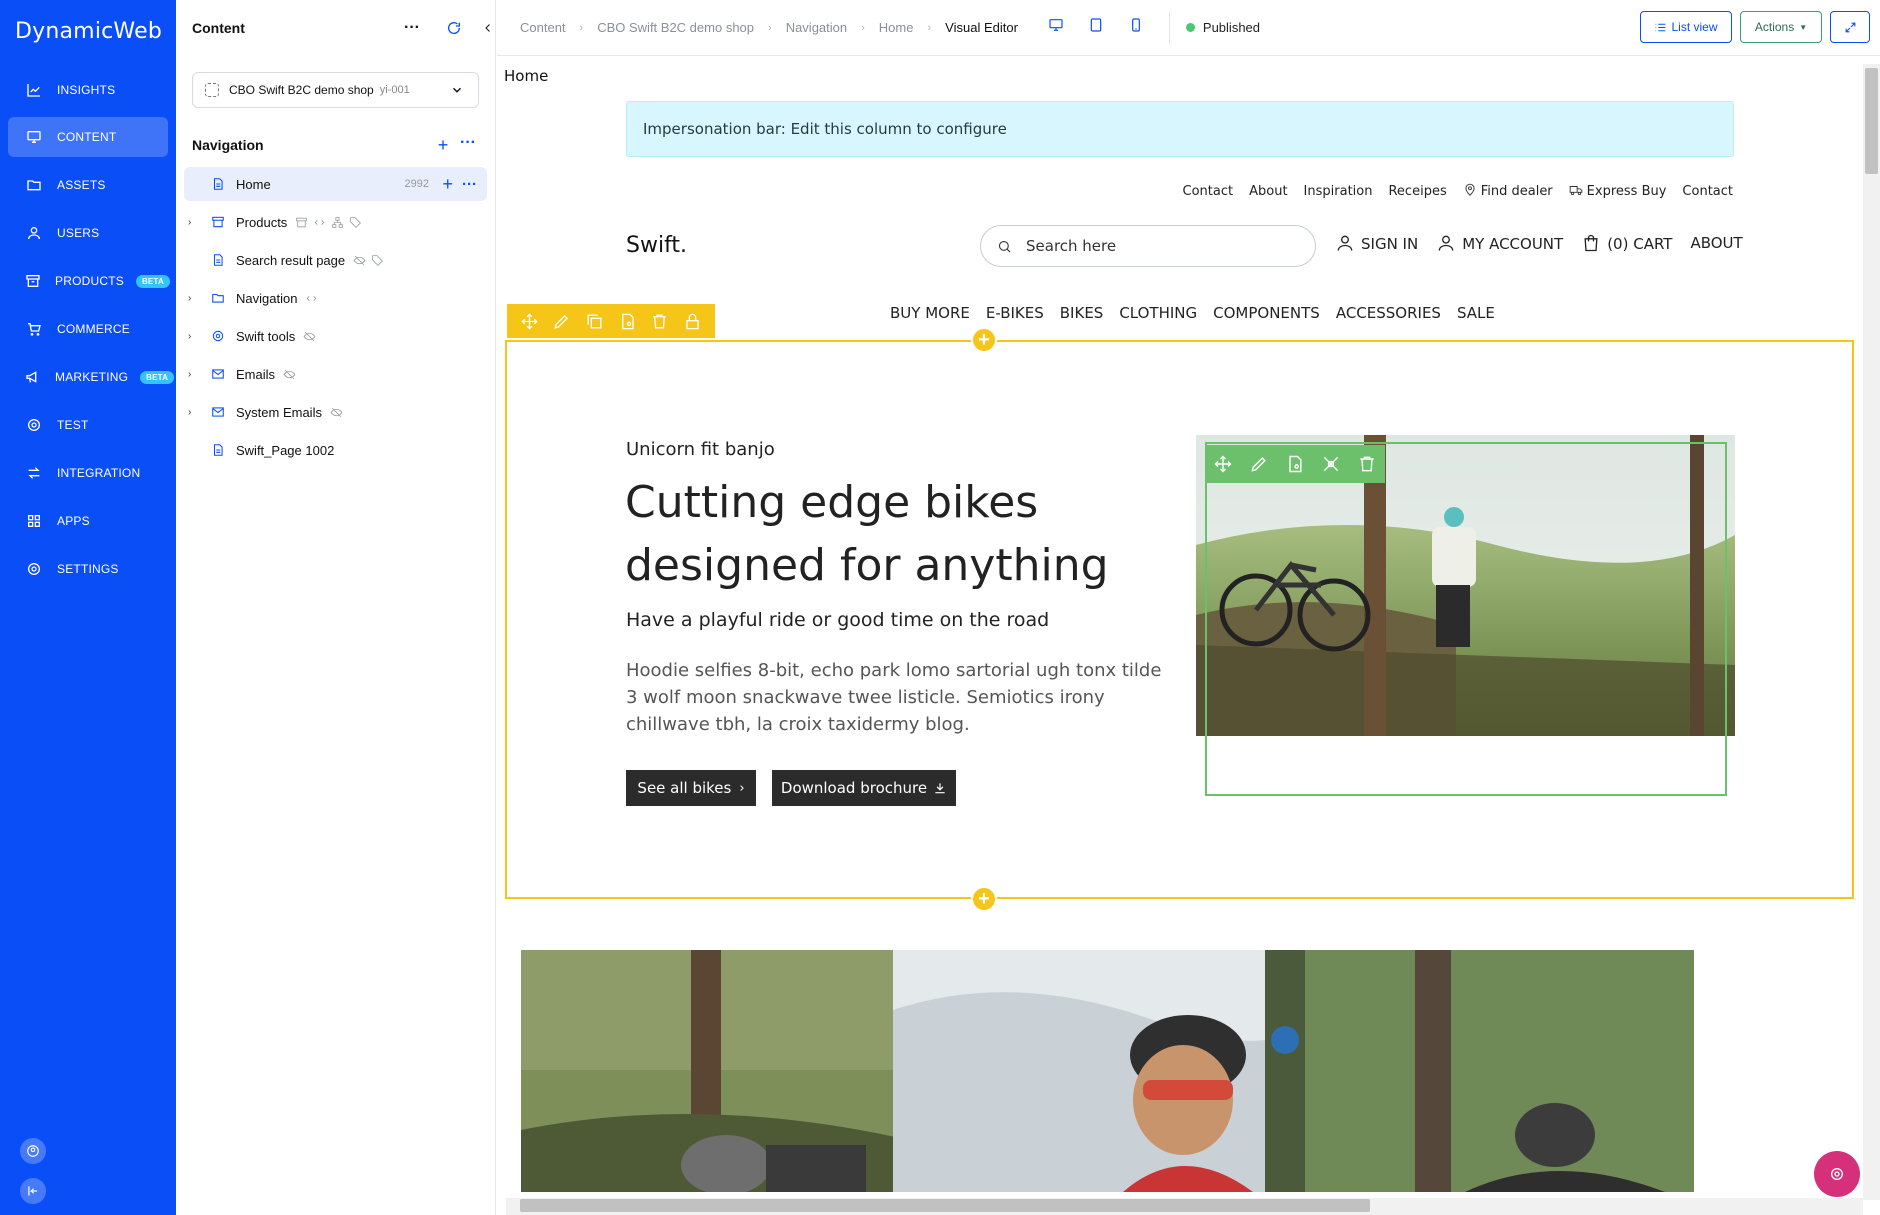 The width and height of the screenshot is (1880, 1215). I want to click on tree-item-products: › Products, so click(335, 222).